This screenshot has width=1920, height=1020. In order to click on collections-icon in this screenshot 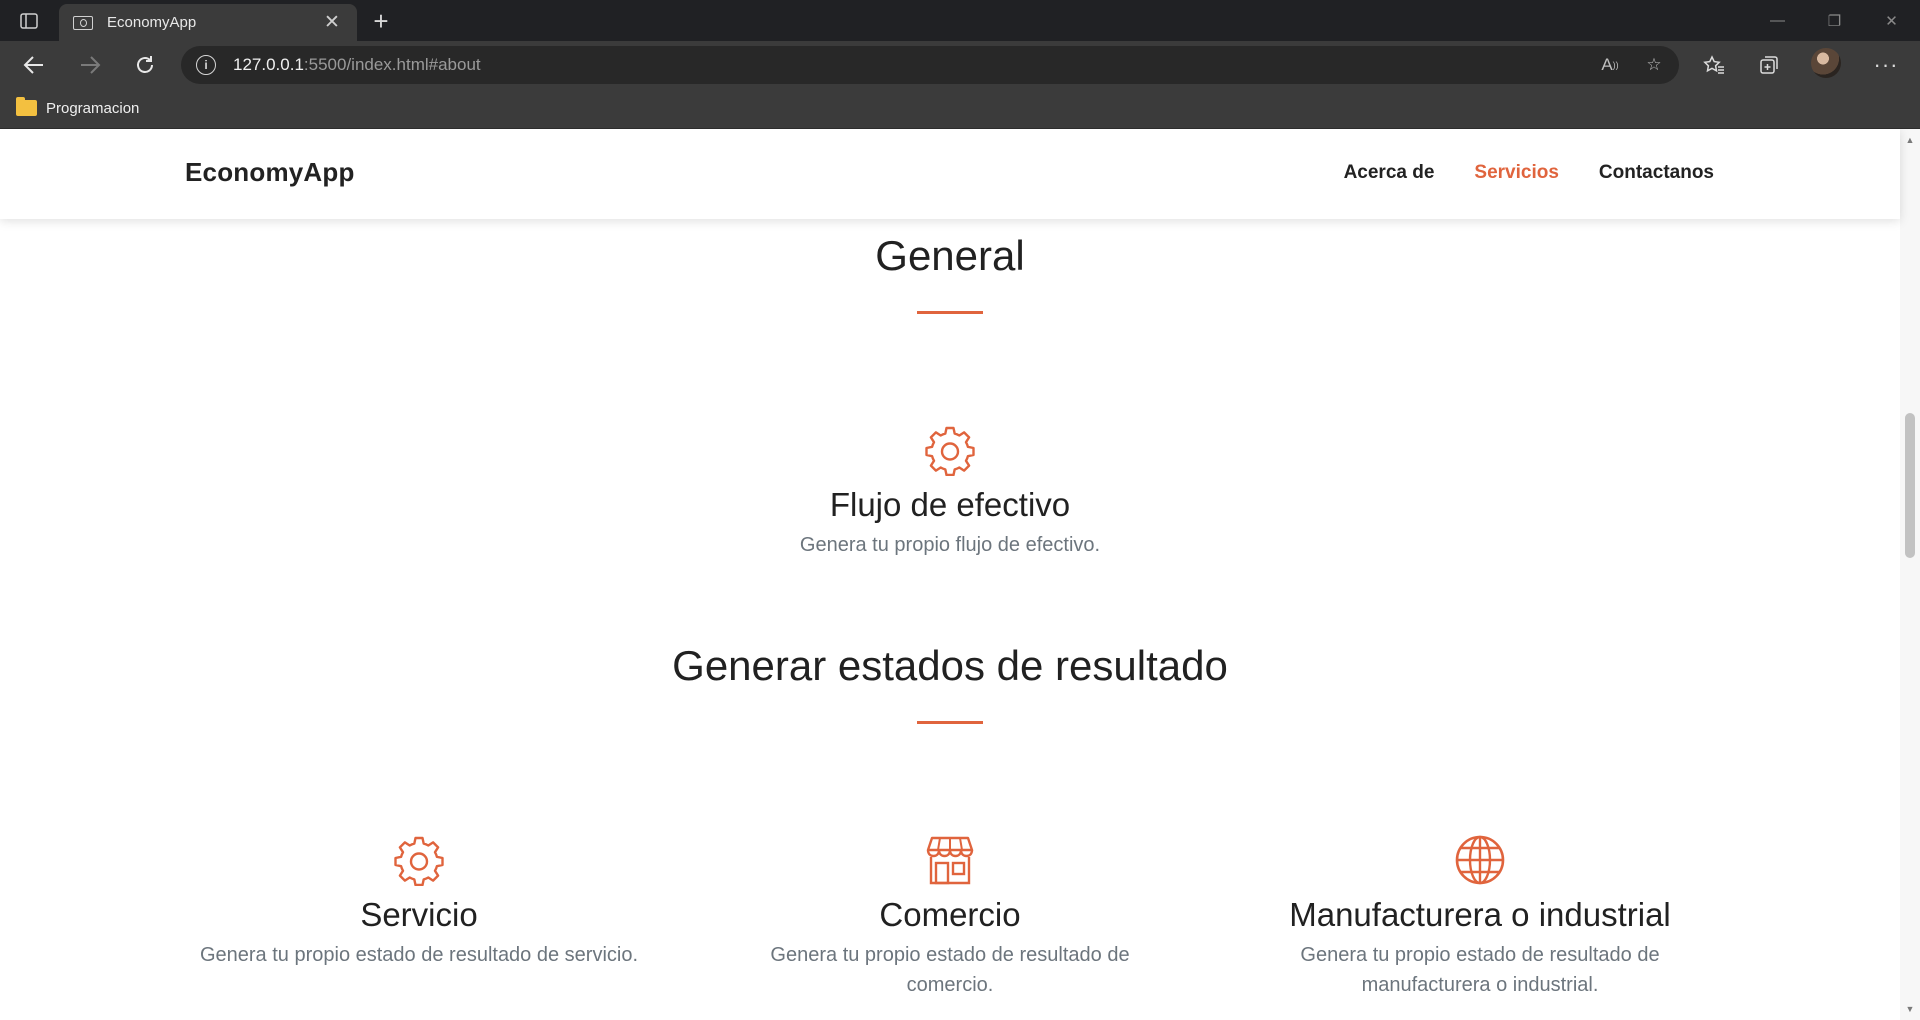, I will do `click(1769, 65)`.